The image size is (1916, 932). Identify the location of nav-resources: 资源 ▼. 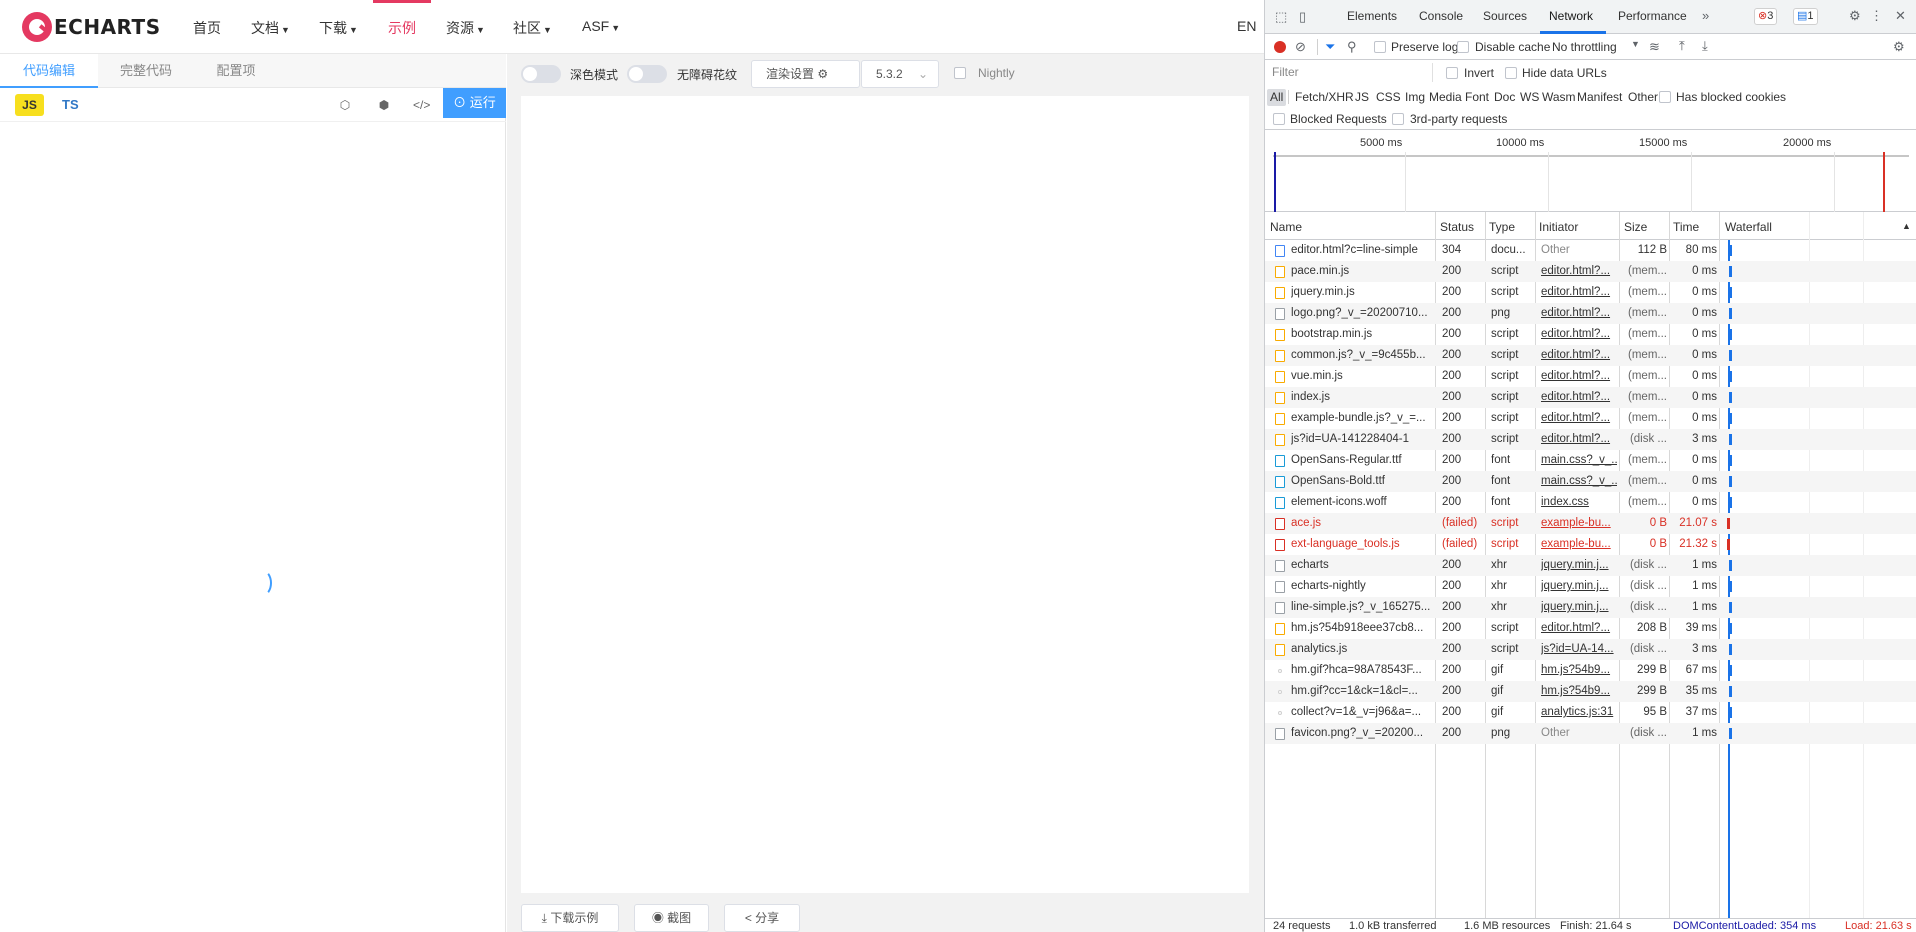
(465, 28).